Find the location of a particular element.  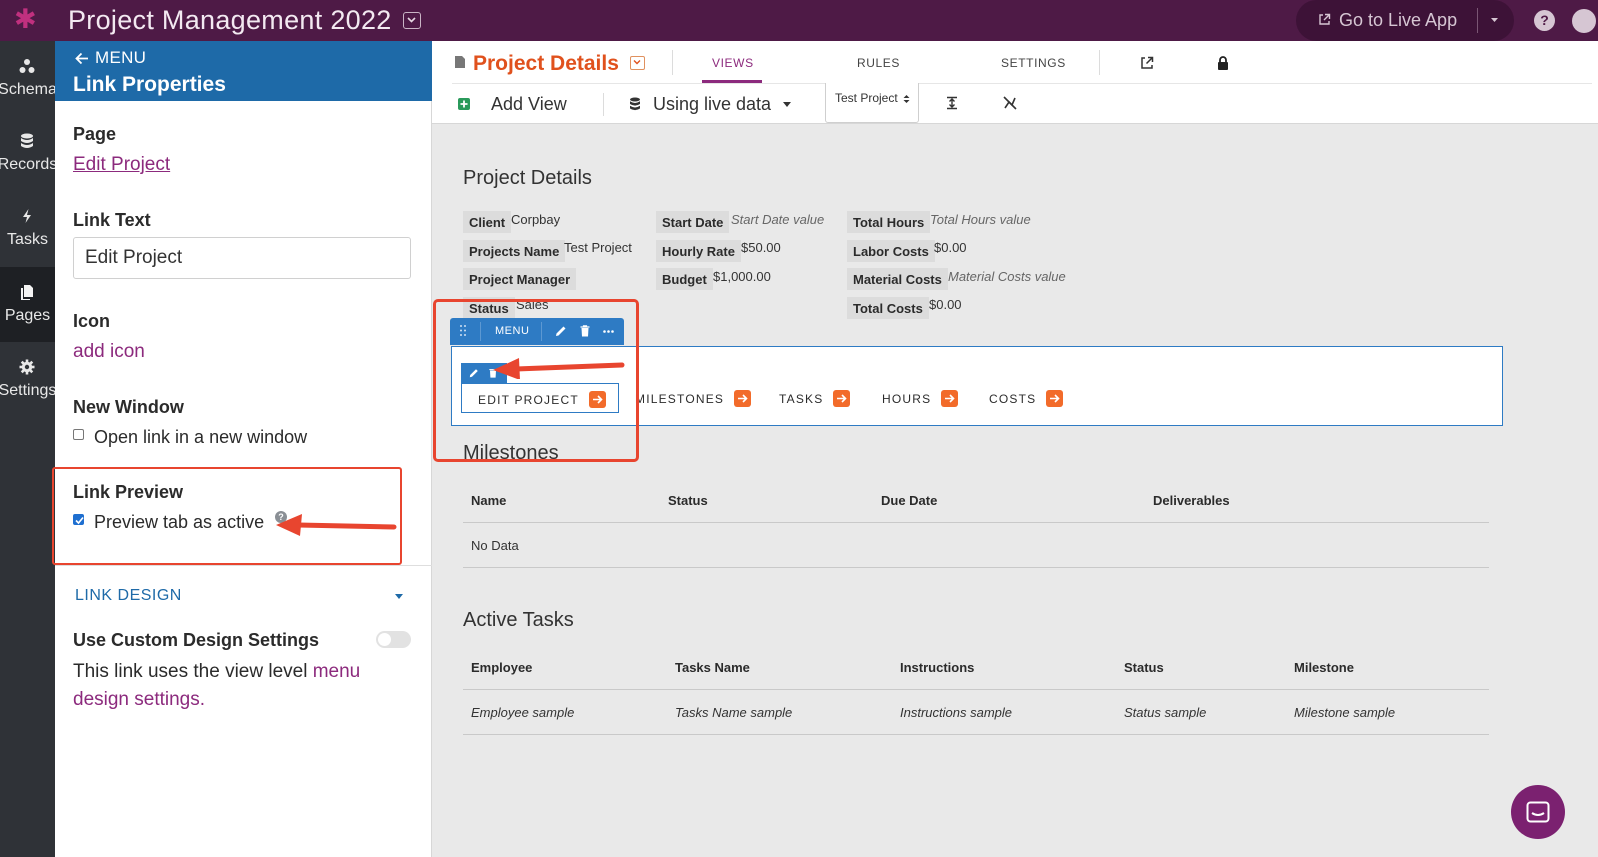

menu-link-hours: HOURS is located at coordinates (920, 399).